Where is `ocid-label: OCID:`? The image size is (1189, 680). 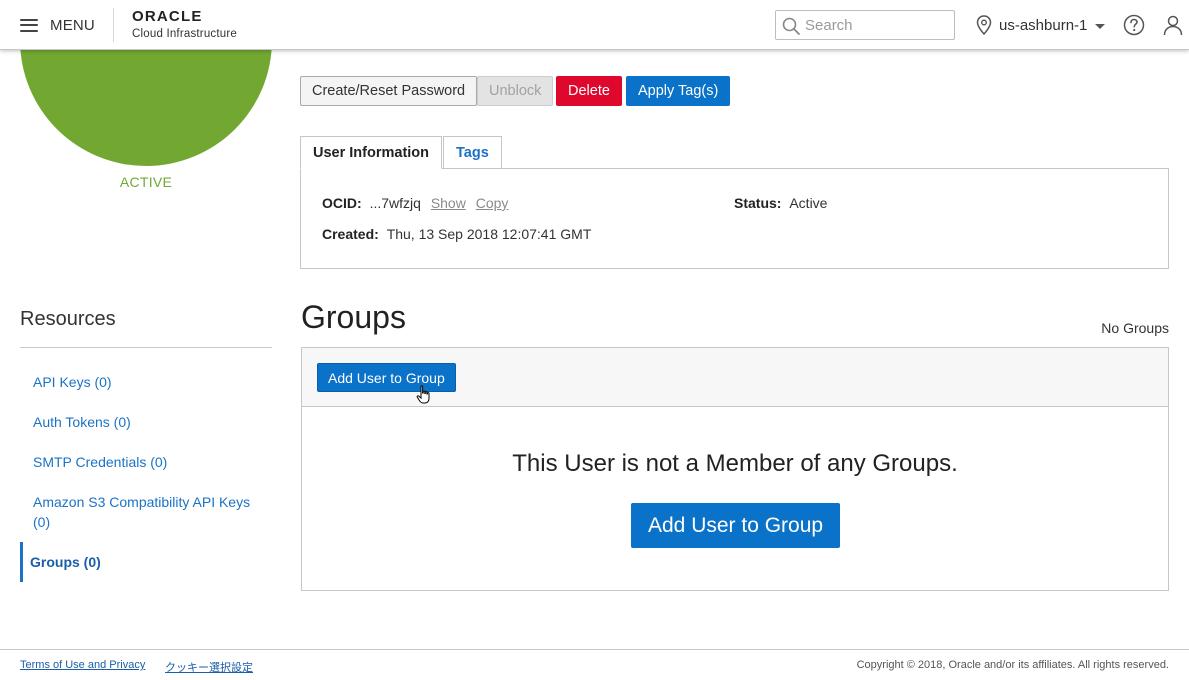 ocid-label: OCID: is located at coordinates (342, 203).